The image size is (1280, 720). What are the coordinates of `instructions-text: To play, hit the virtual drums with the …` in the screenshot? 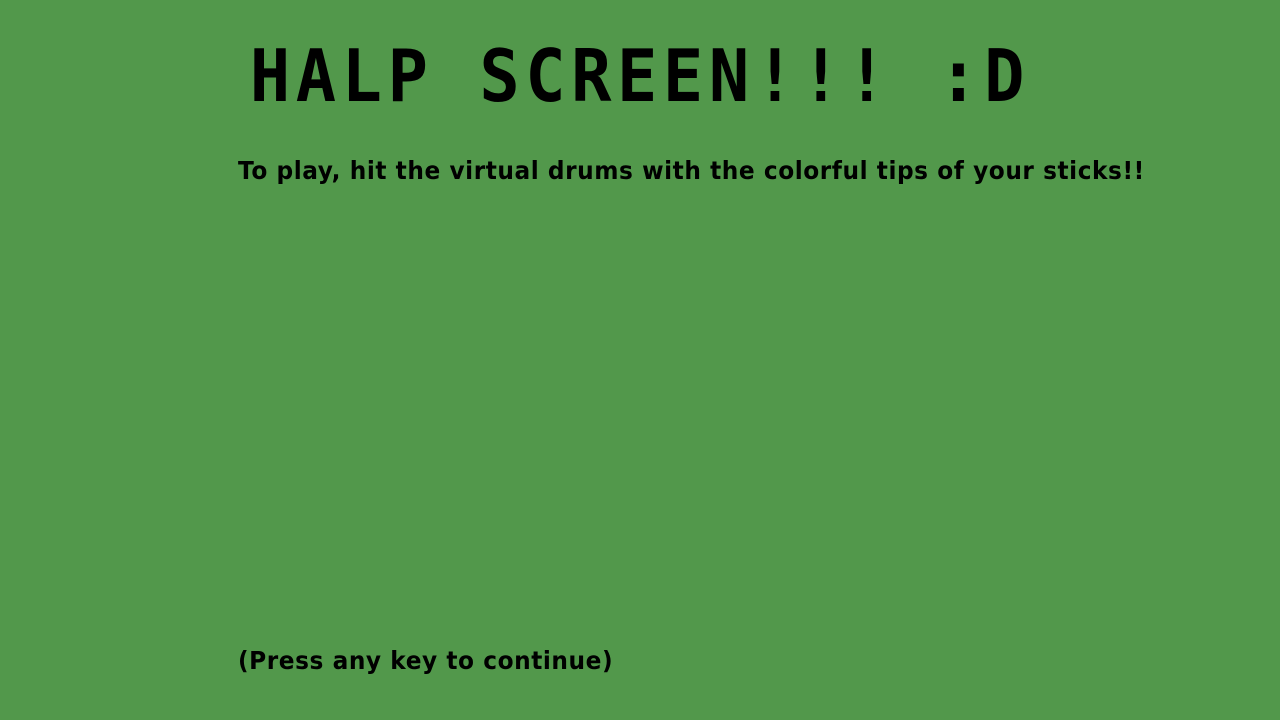 It's located at (691, 170).